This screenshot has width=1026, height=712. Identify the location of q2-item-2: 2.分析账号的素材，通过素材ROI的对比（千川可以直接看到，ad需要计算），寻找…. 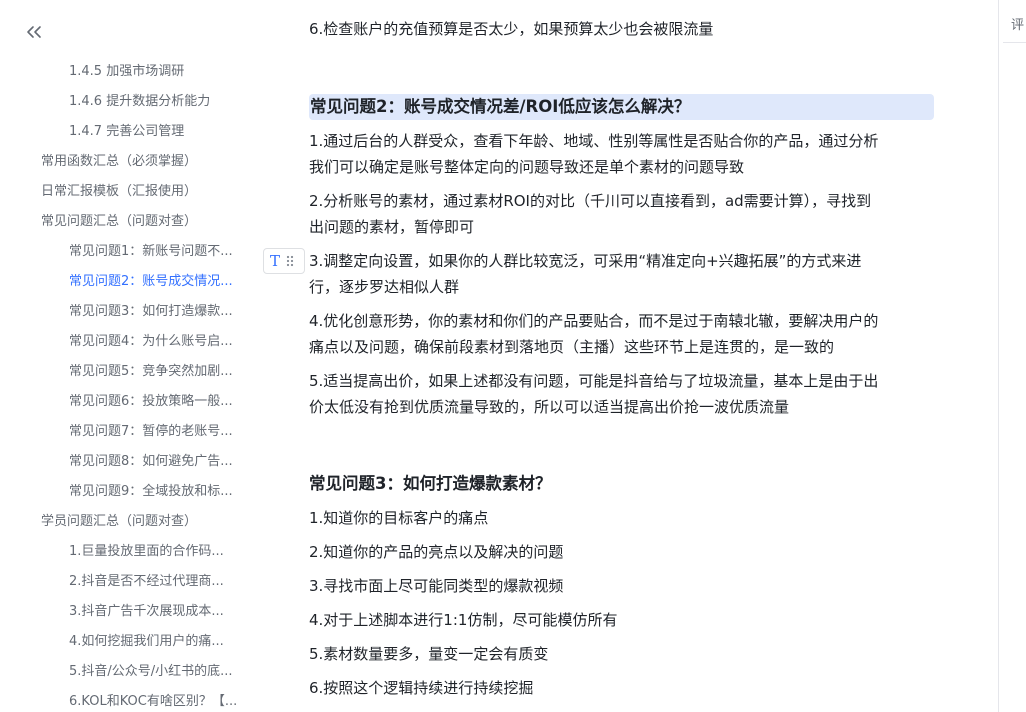
(590, 214).